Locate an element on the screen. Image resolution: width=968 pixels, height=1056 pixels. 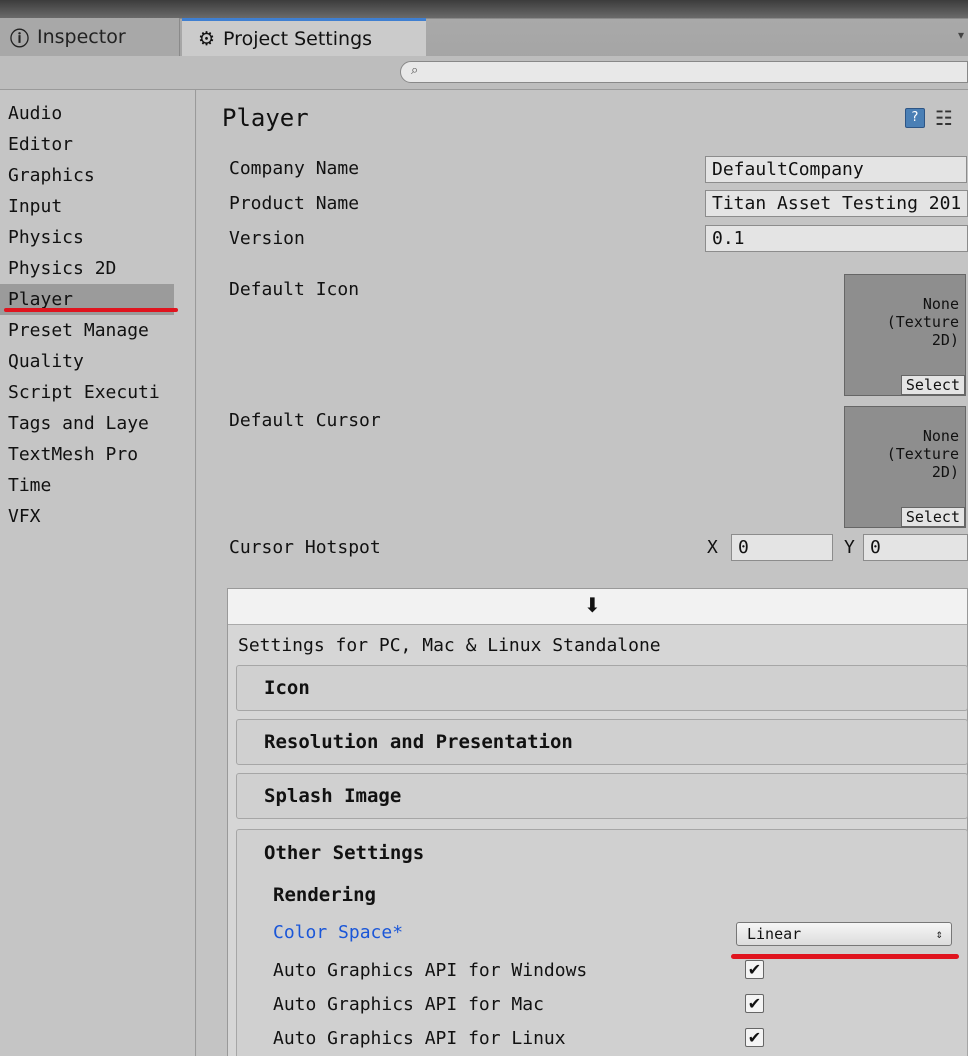
rendering-heading: Rendering is located at coordinates (324, 895).